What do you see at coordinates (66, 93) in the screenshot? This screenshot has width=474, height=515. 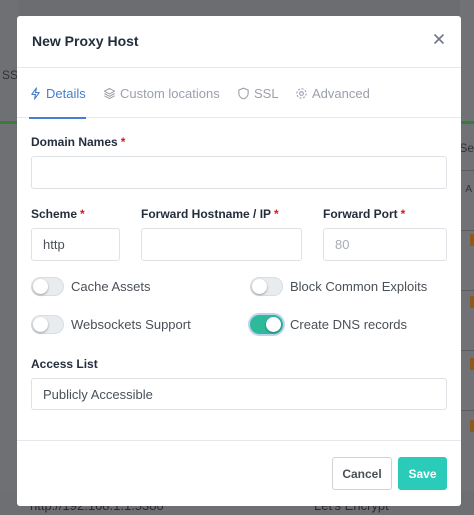 I see `tab-label: Details` at bounding box center [66, 93].